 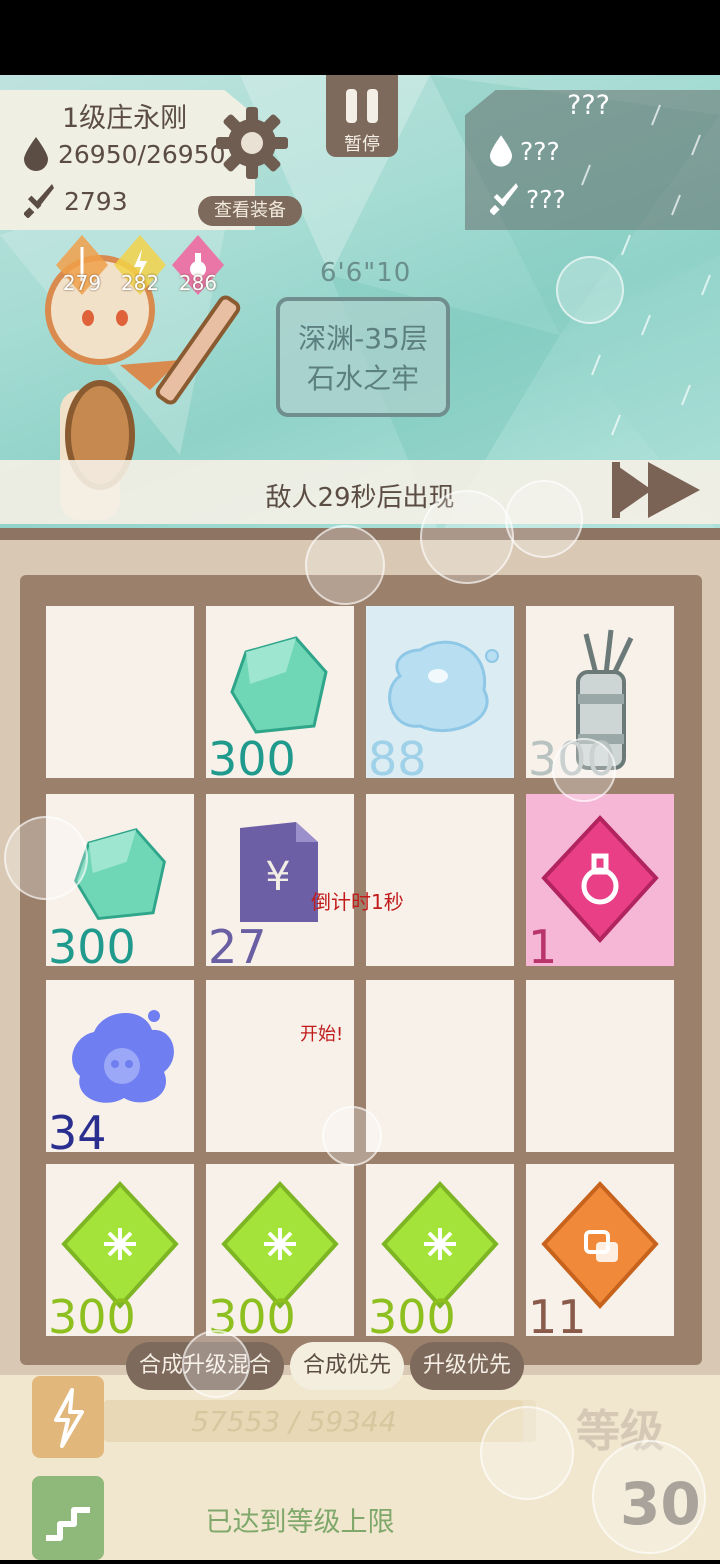 I want to click on fast-forward-button, so click(x=656, y=490).